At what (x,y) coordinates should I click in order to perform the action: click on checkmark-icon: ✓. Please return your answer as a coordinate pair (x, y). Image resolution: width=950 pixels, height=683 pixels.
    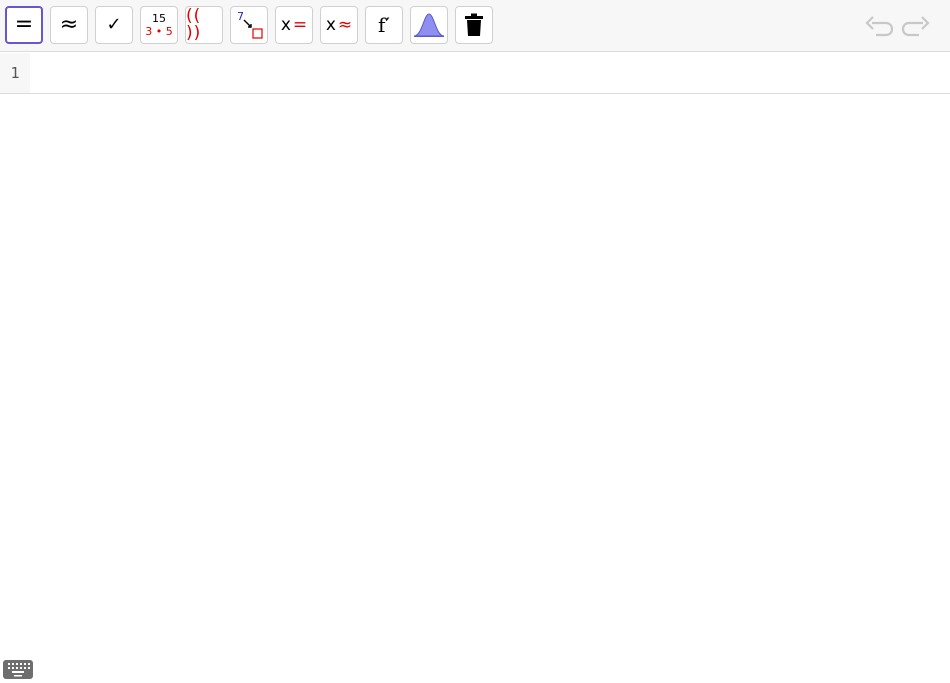
    Looking at the image, I should click on (114, 24).